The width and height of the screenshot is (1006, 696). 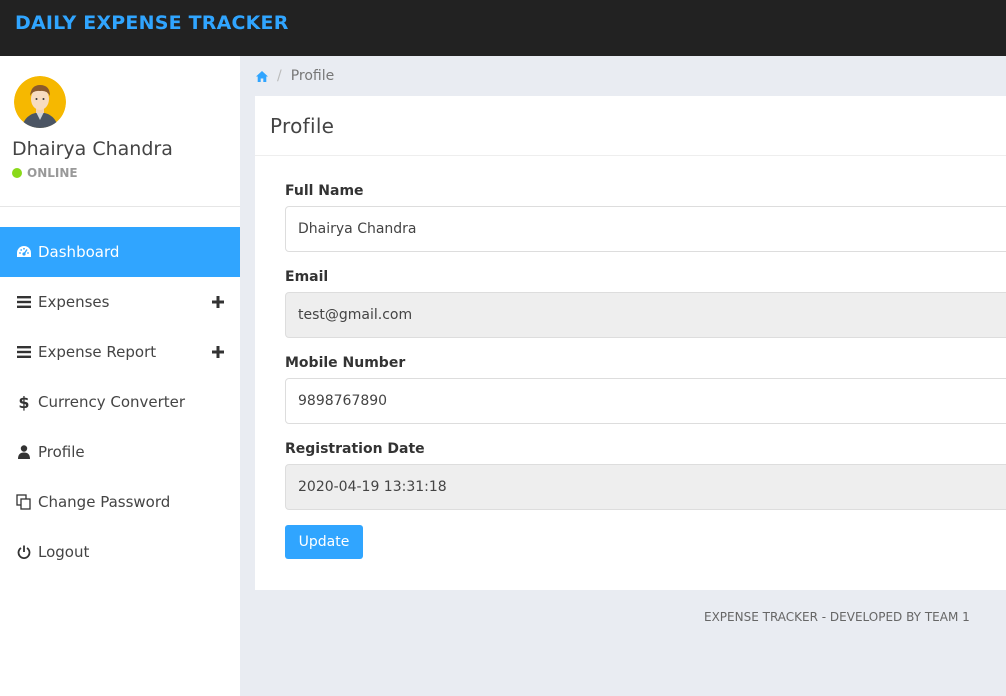 I want to click on power-icon, so click(x=24, y=552).